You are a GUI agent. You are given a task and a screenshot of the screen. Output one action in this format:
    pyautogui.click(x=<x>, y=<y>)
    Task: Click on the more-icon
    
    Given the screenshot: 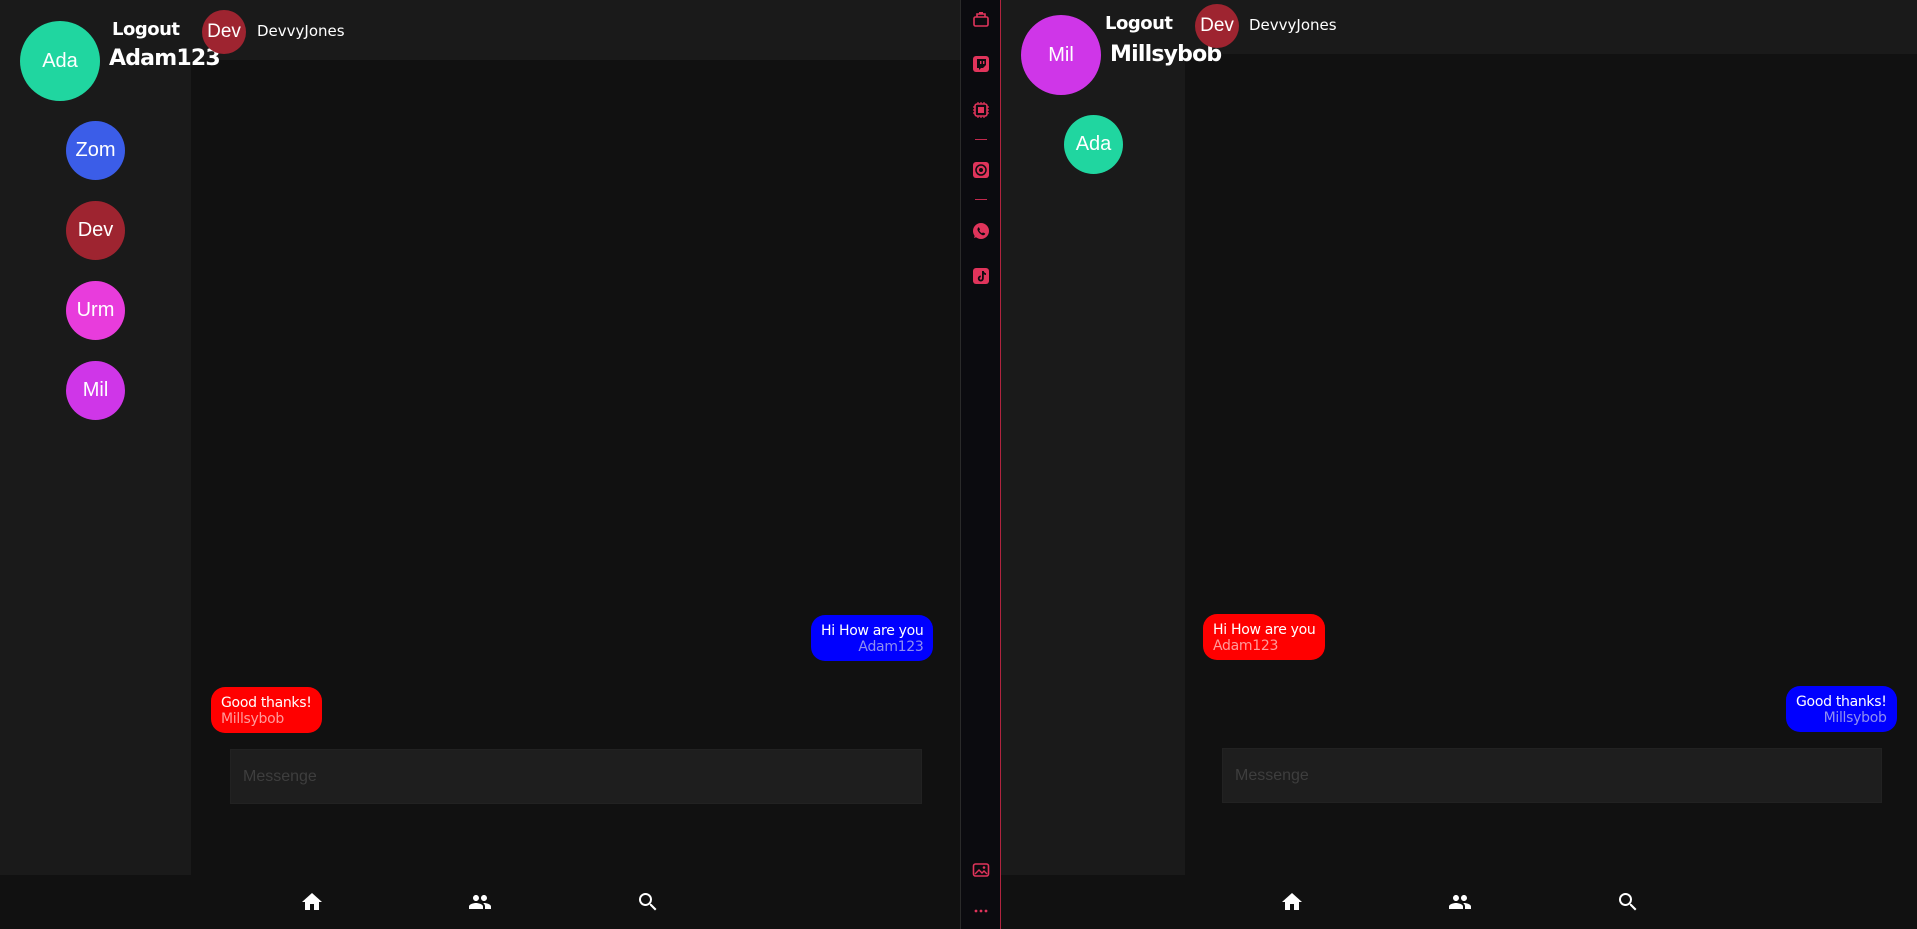 What is the action you would take?
    pyautogui.click(x=981, y=911)
    